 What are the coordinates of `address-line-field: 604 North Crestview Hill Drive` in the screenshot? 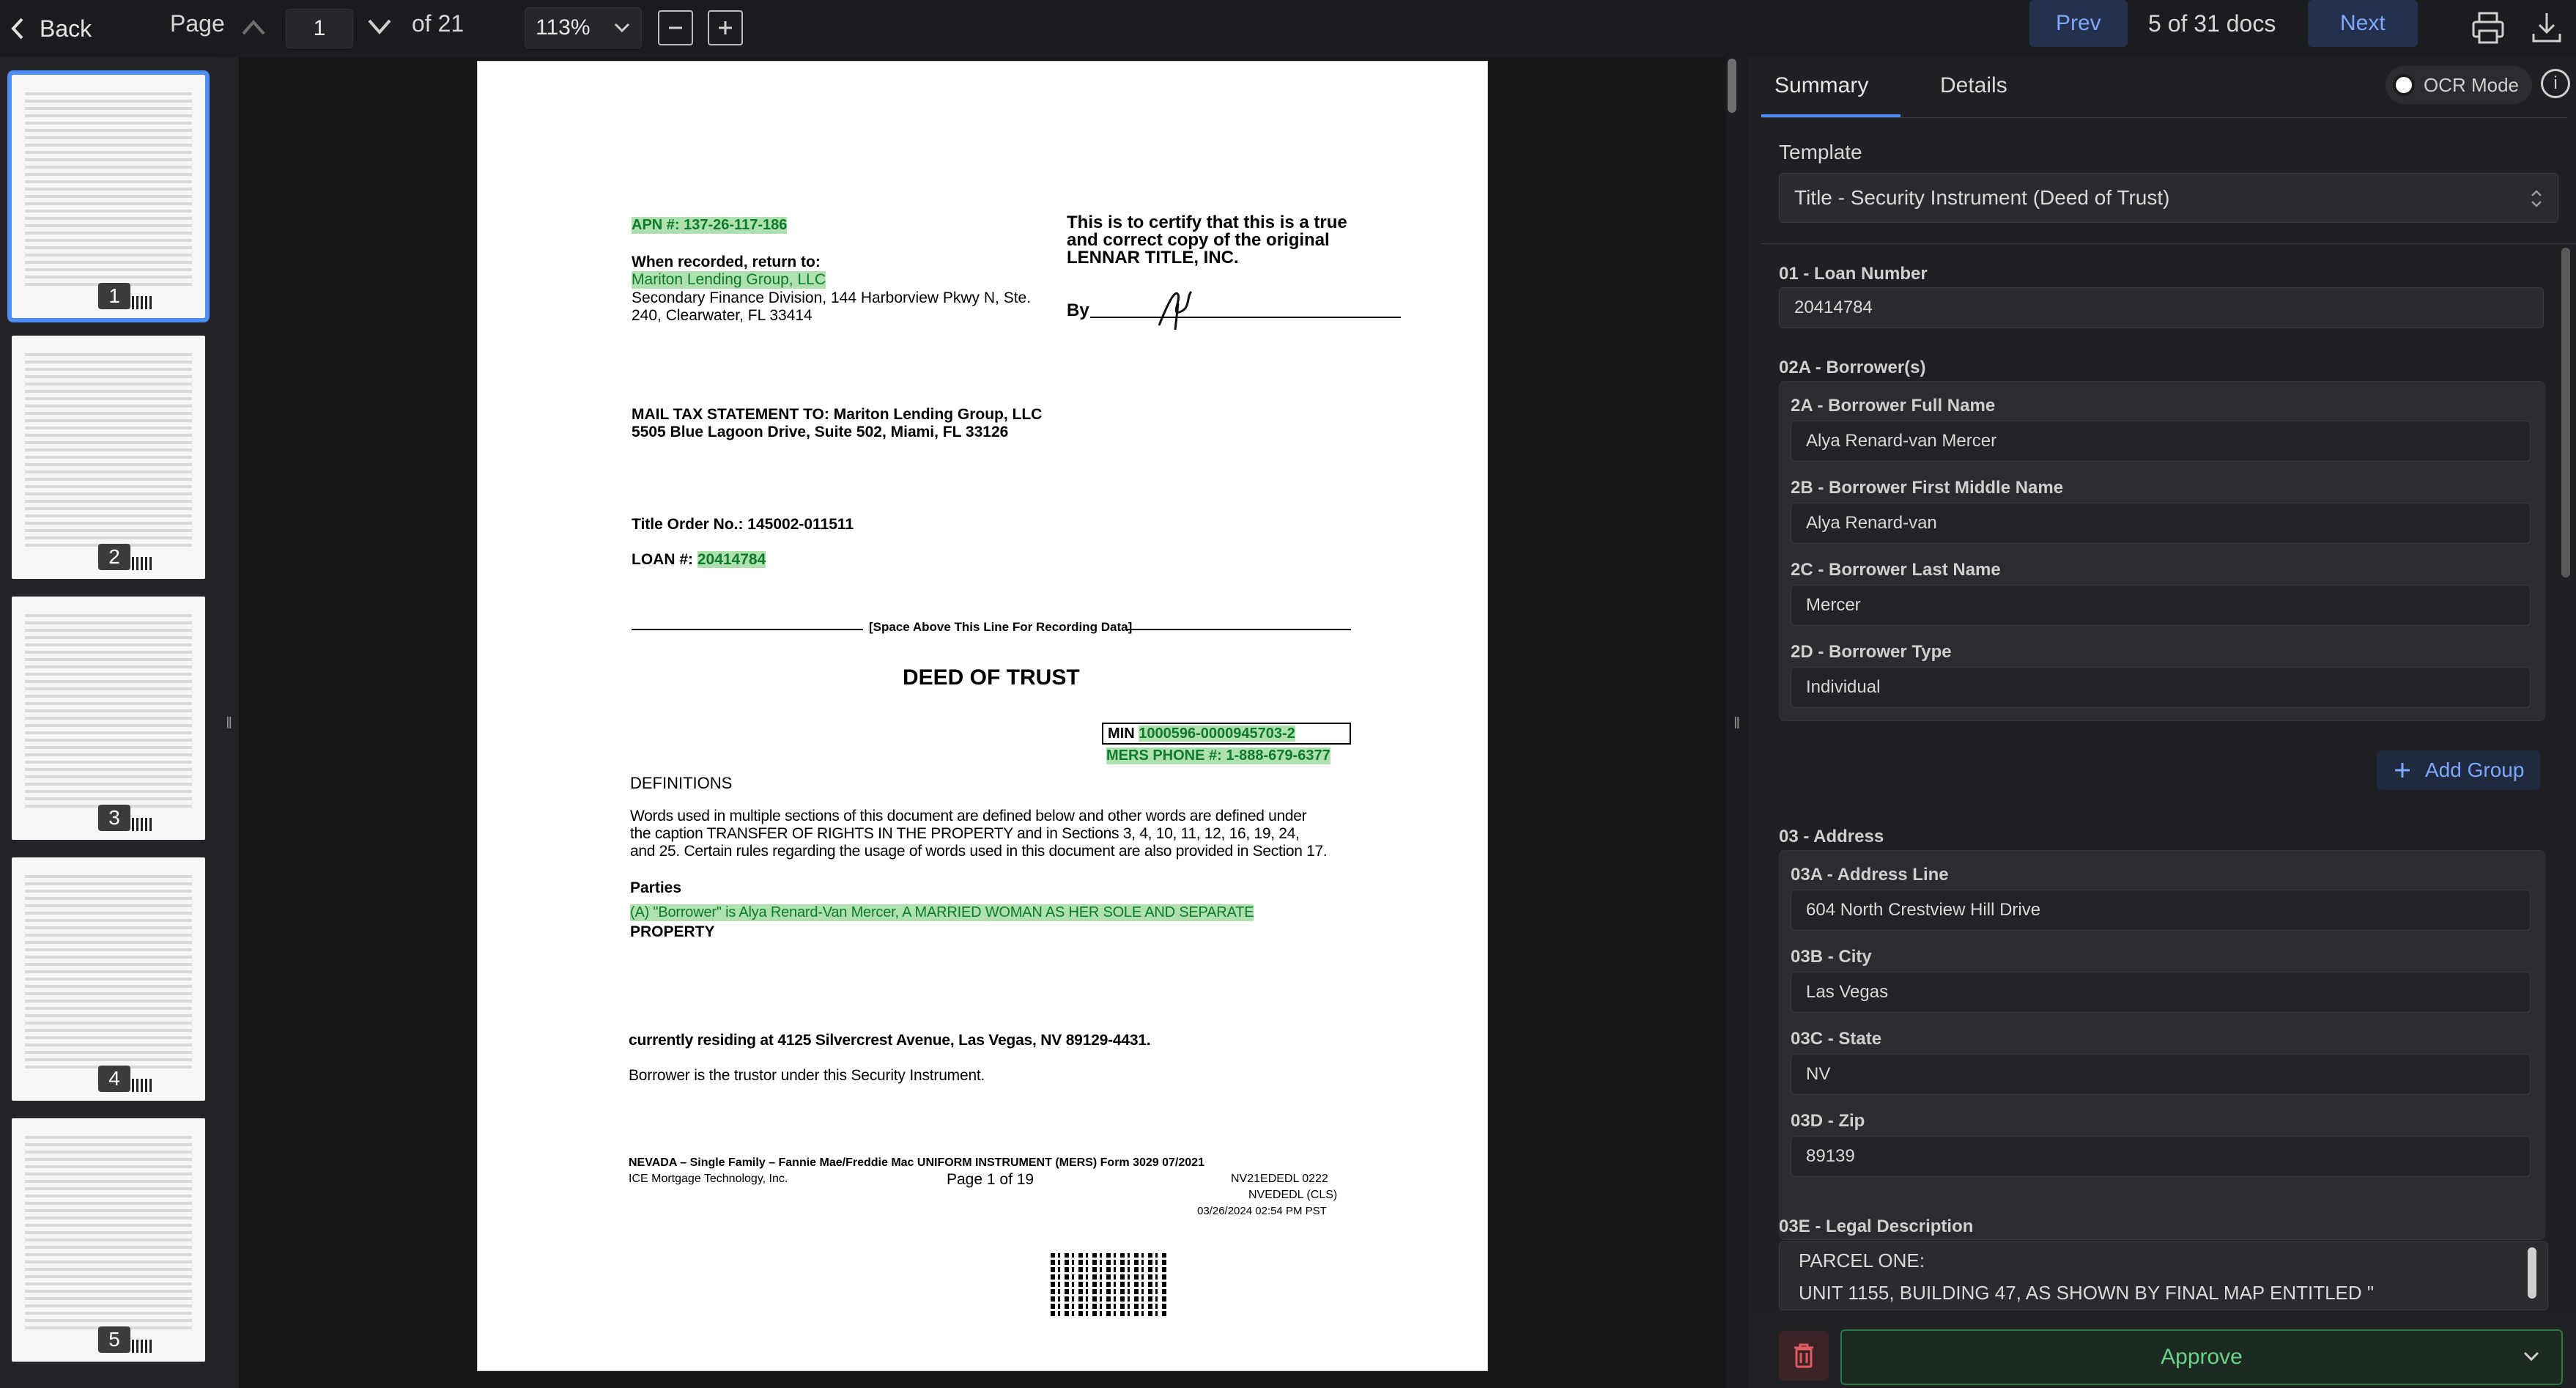 It's located at (2161, 910).